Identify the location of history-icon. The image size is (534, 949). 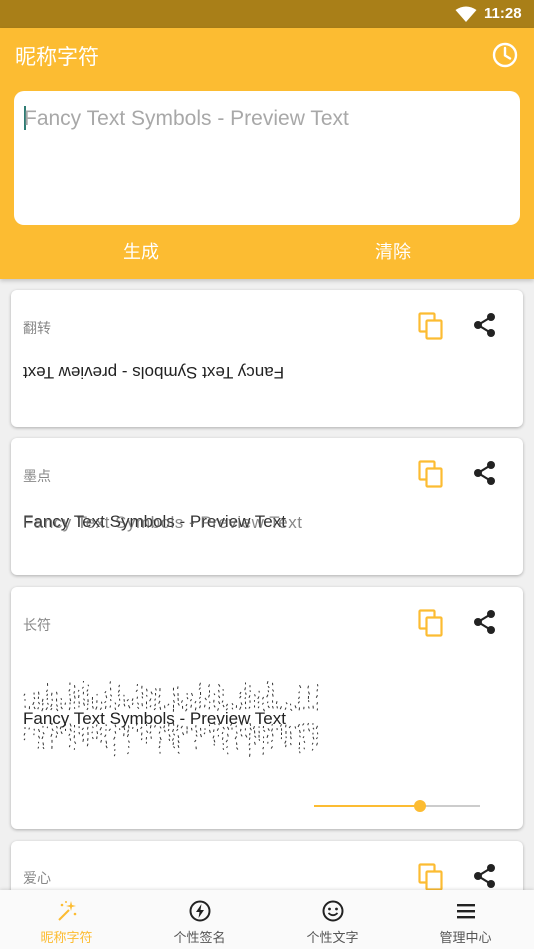
(505, 55).